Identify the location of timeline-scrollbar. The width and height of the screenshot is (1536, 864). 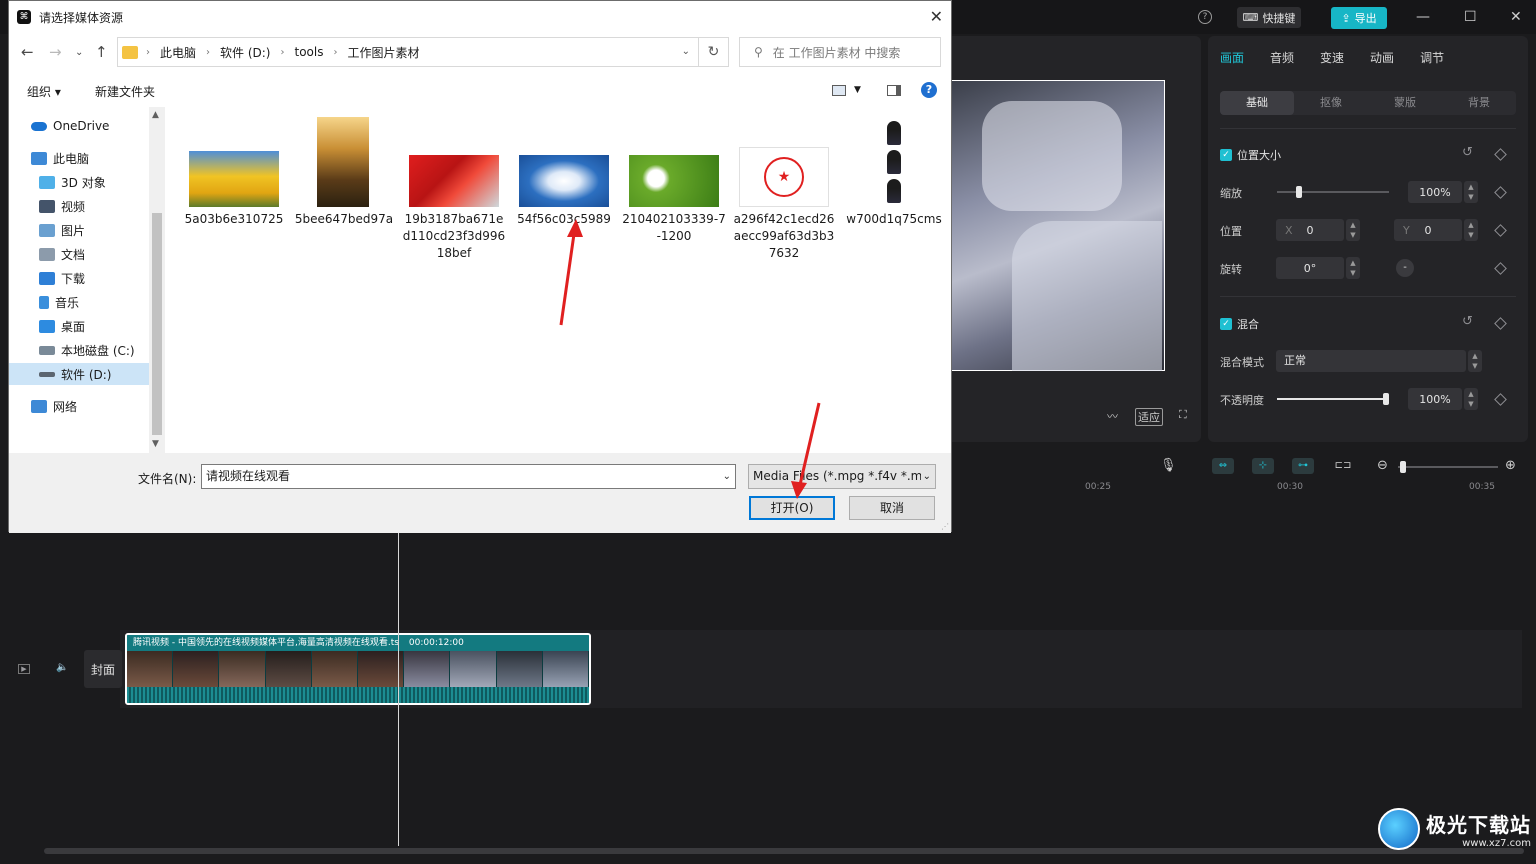
(784, 851).